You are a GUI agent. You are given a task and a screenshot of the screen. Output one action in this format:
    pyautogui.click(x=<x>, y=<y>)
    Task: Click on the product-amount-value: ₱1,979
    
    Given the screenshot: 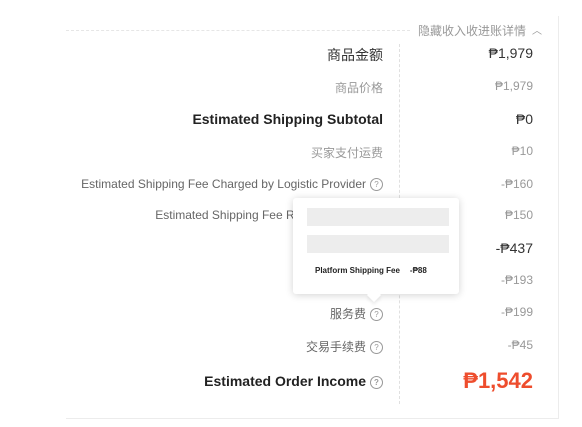 What is the action you would take?
    pyautogui.click(x=510, y=53)
    